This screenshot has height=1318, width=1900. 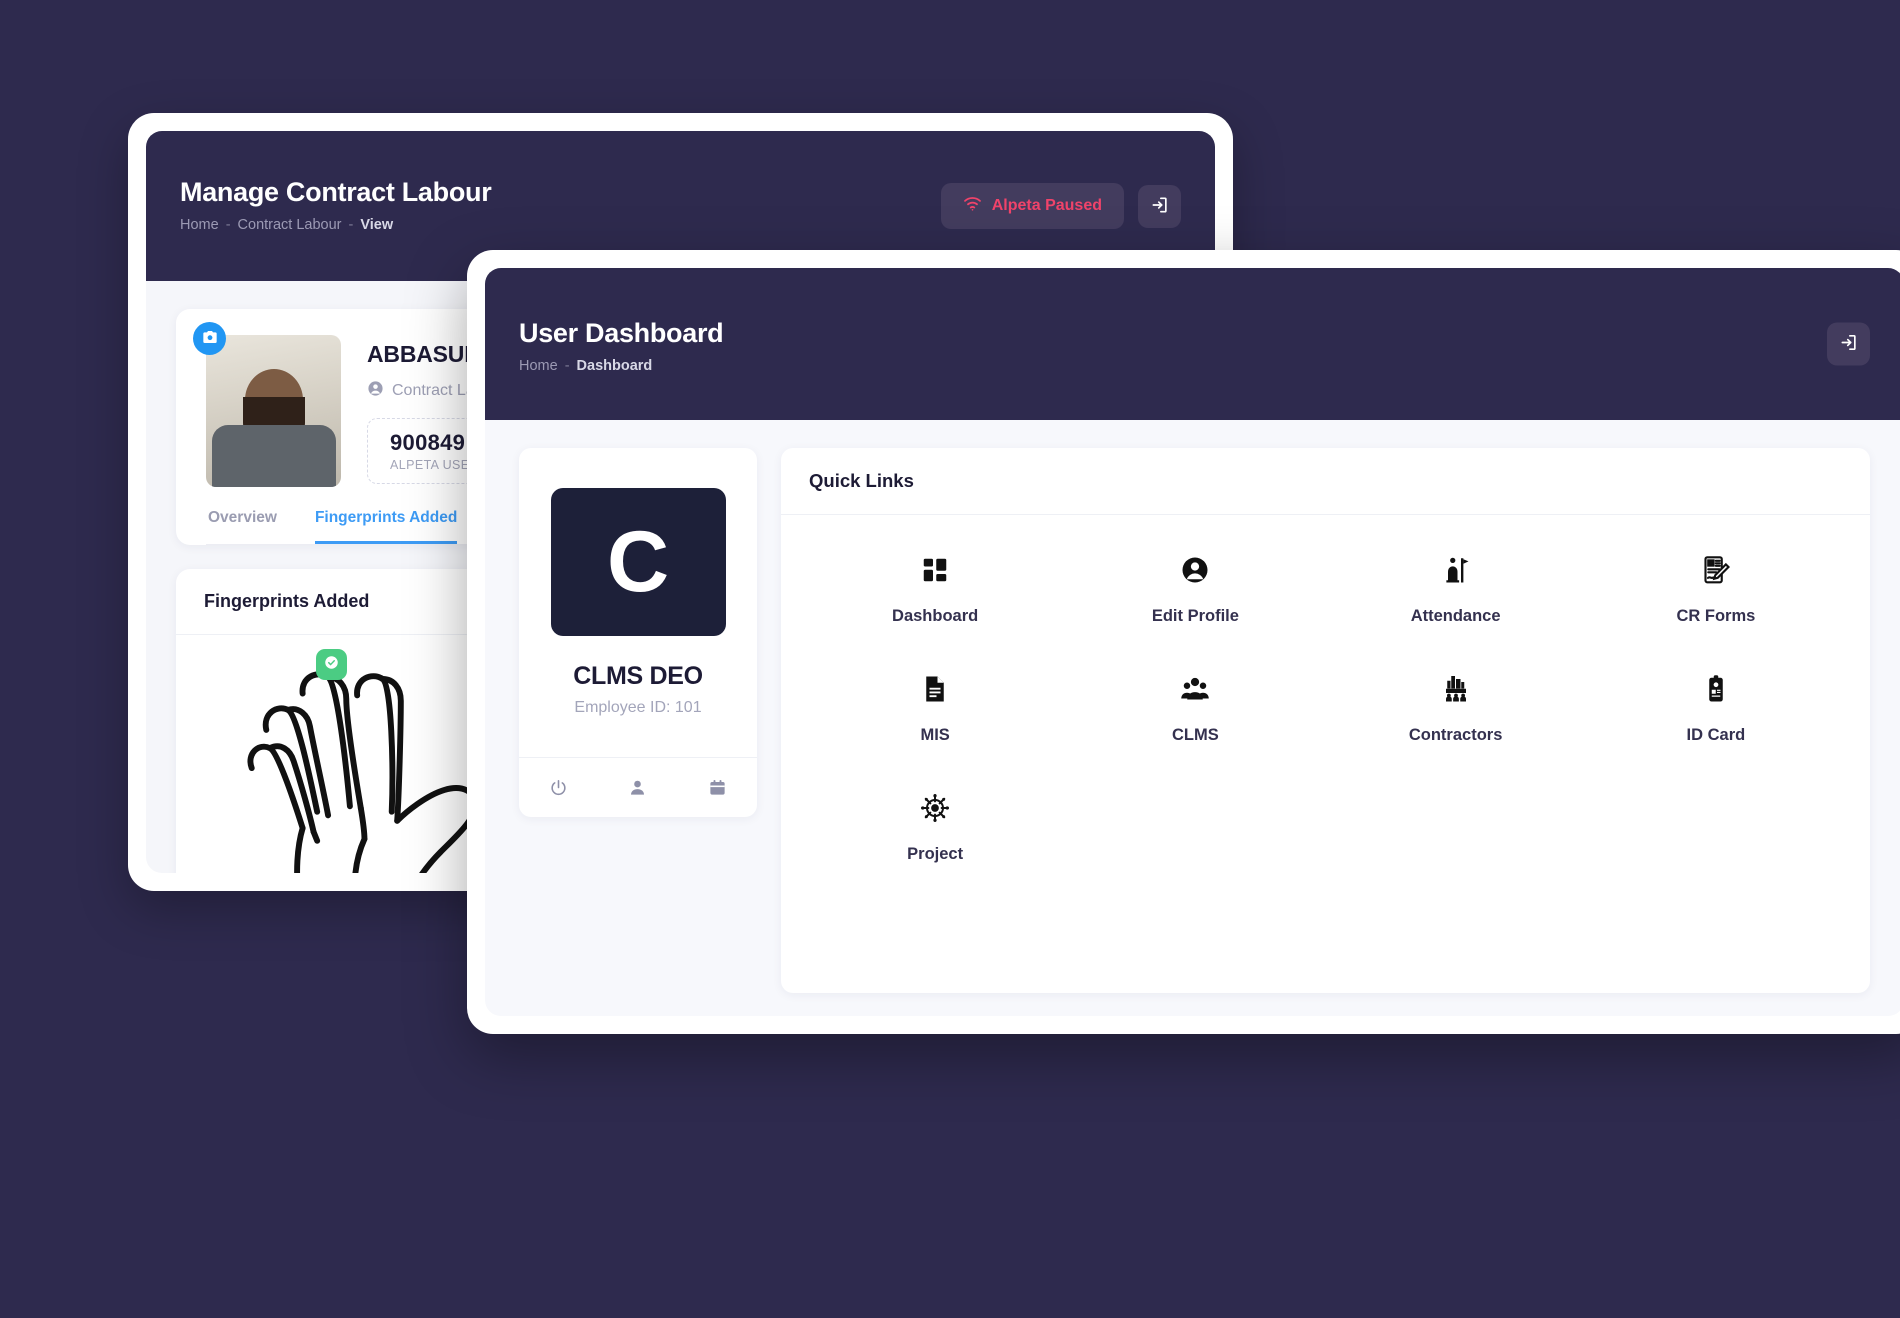 What do you see at coordinates (935, 735) in the screenshot?
I see `quick-link-label: MIS` at bounding box center [935, 735].